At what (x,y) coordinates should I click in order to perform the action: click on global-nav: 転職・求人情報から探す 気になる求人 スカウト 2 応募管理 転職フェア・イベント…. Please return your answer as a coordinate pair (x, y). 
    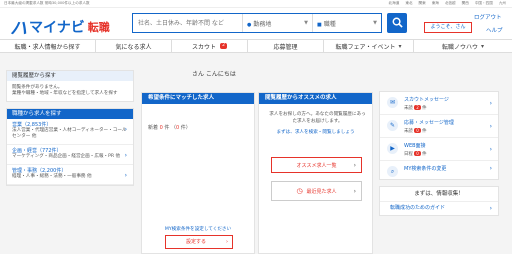
    Looking at the image, I should click on (256, 46).